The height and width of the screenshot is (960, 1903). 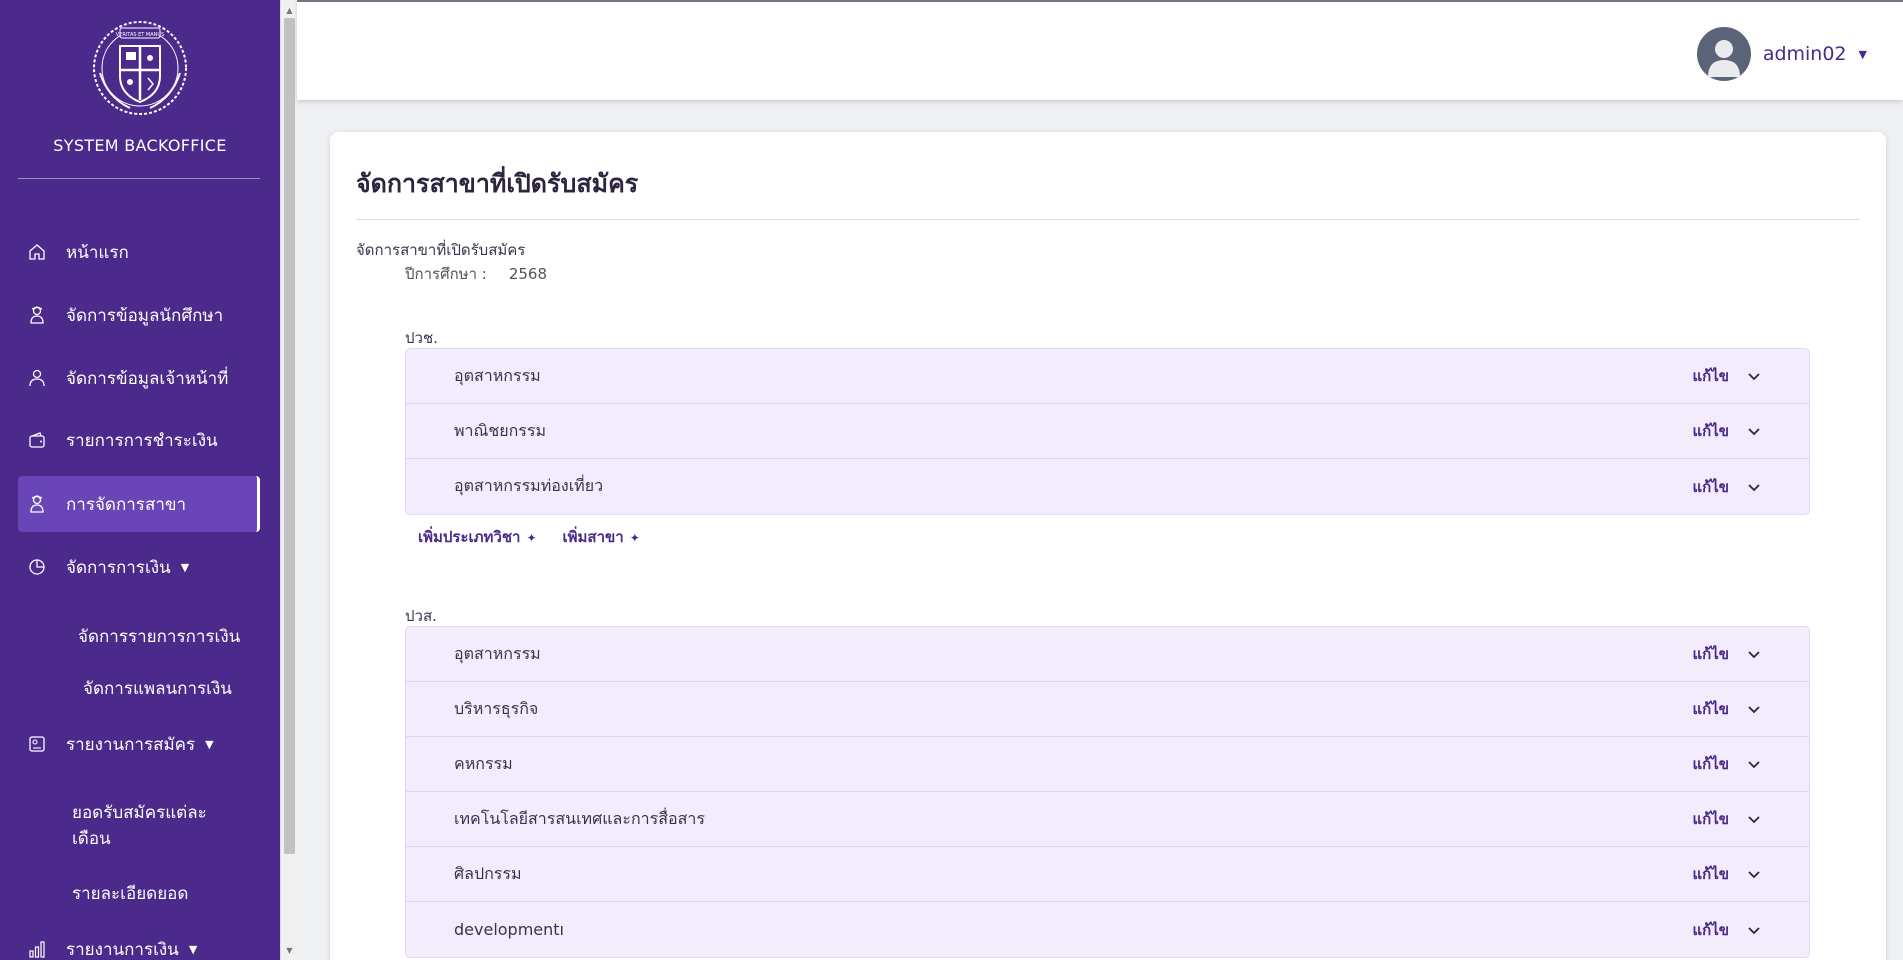 I want to click on sidebar-item-label: หน้าแรก, so click(x=97, y=252).